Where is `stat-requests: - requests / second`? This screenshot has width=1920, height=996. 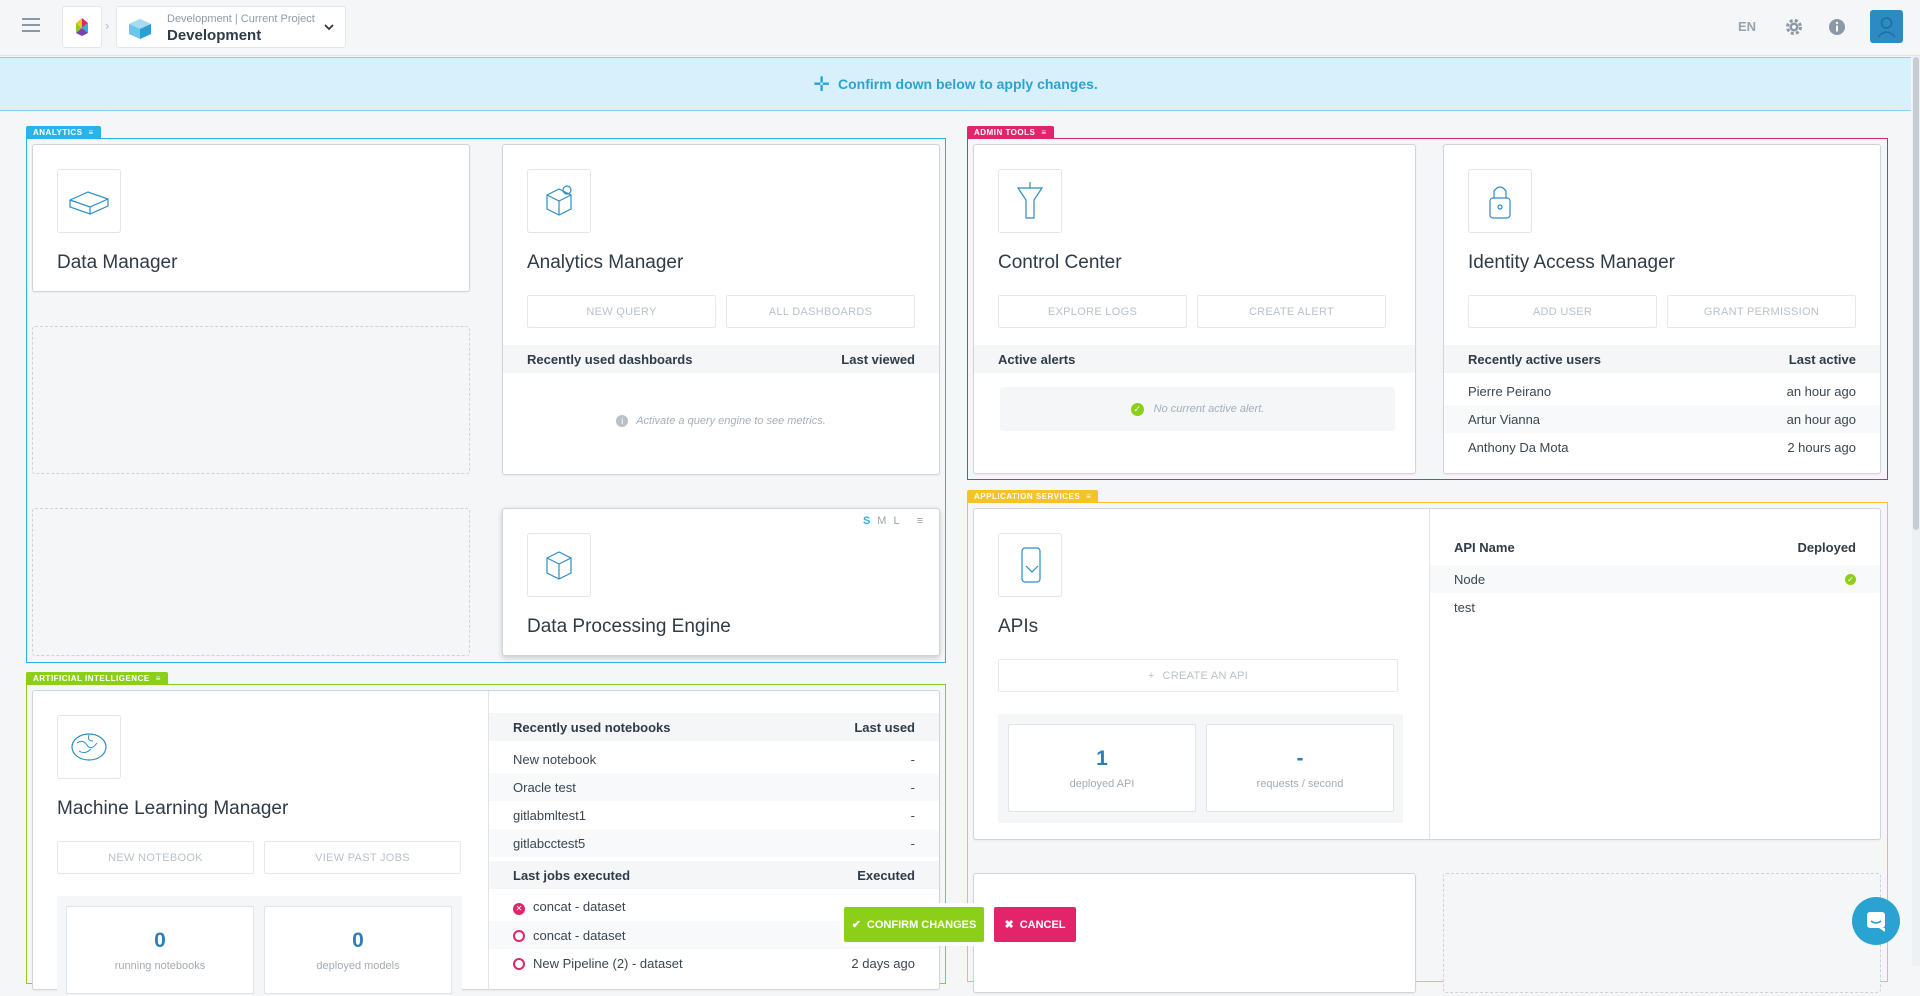
stat-requests: - requests / second is located at coordinates (1300, 768).